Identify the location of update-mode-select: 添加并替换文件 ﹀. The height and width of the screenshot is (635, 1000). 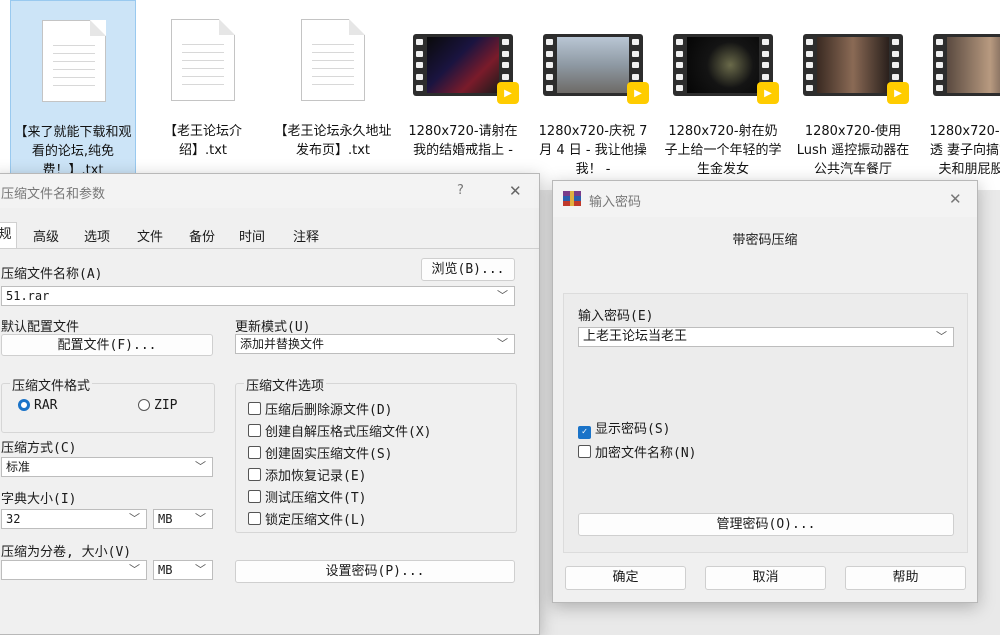
(375, 344).